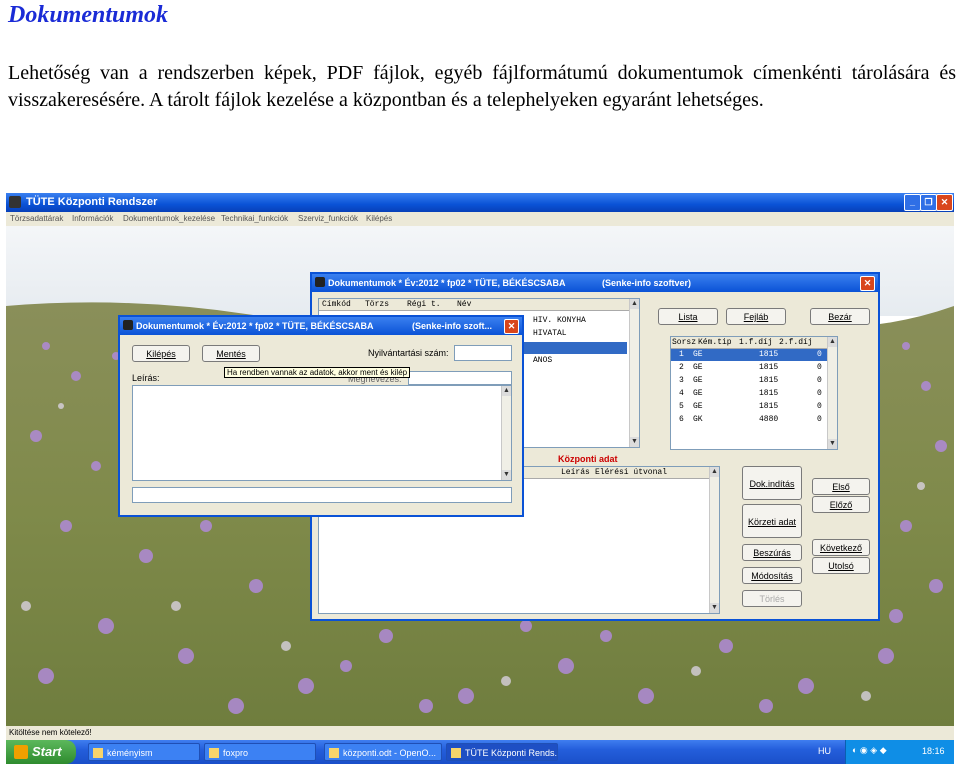  Describe the element at coordinates (749, 355) in the screenshot. I see `fee-grid-row-selected: 1 GE 1815 0` at that location.